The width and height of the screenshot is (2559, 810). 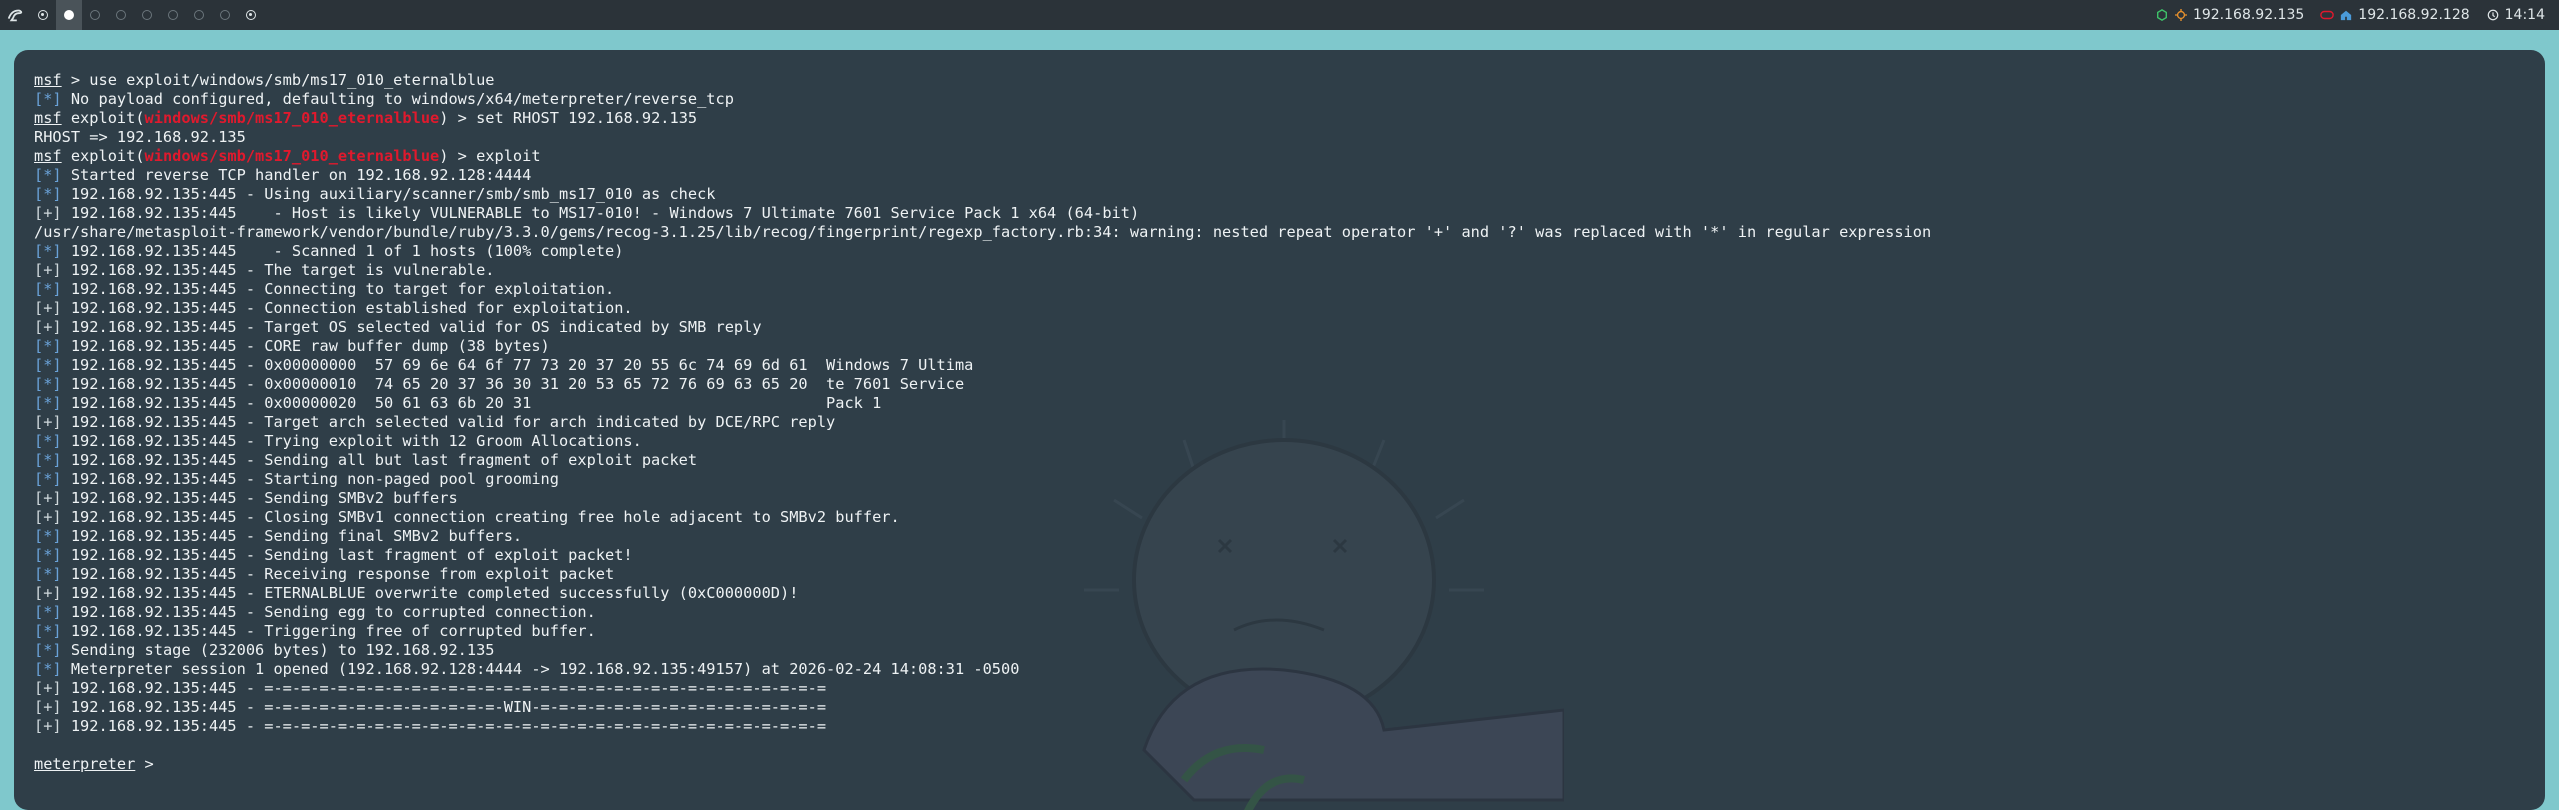 I want to click on terminal-text: ) > exploit, so click(x=490, y=156).